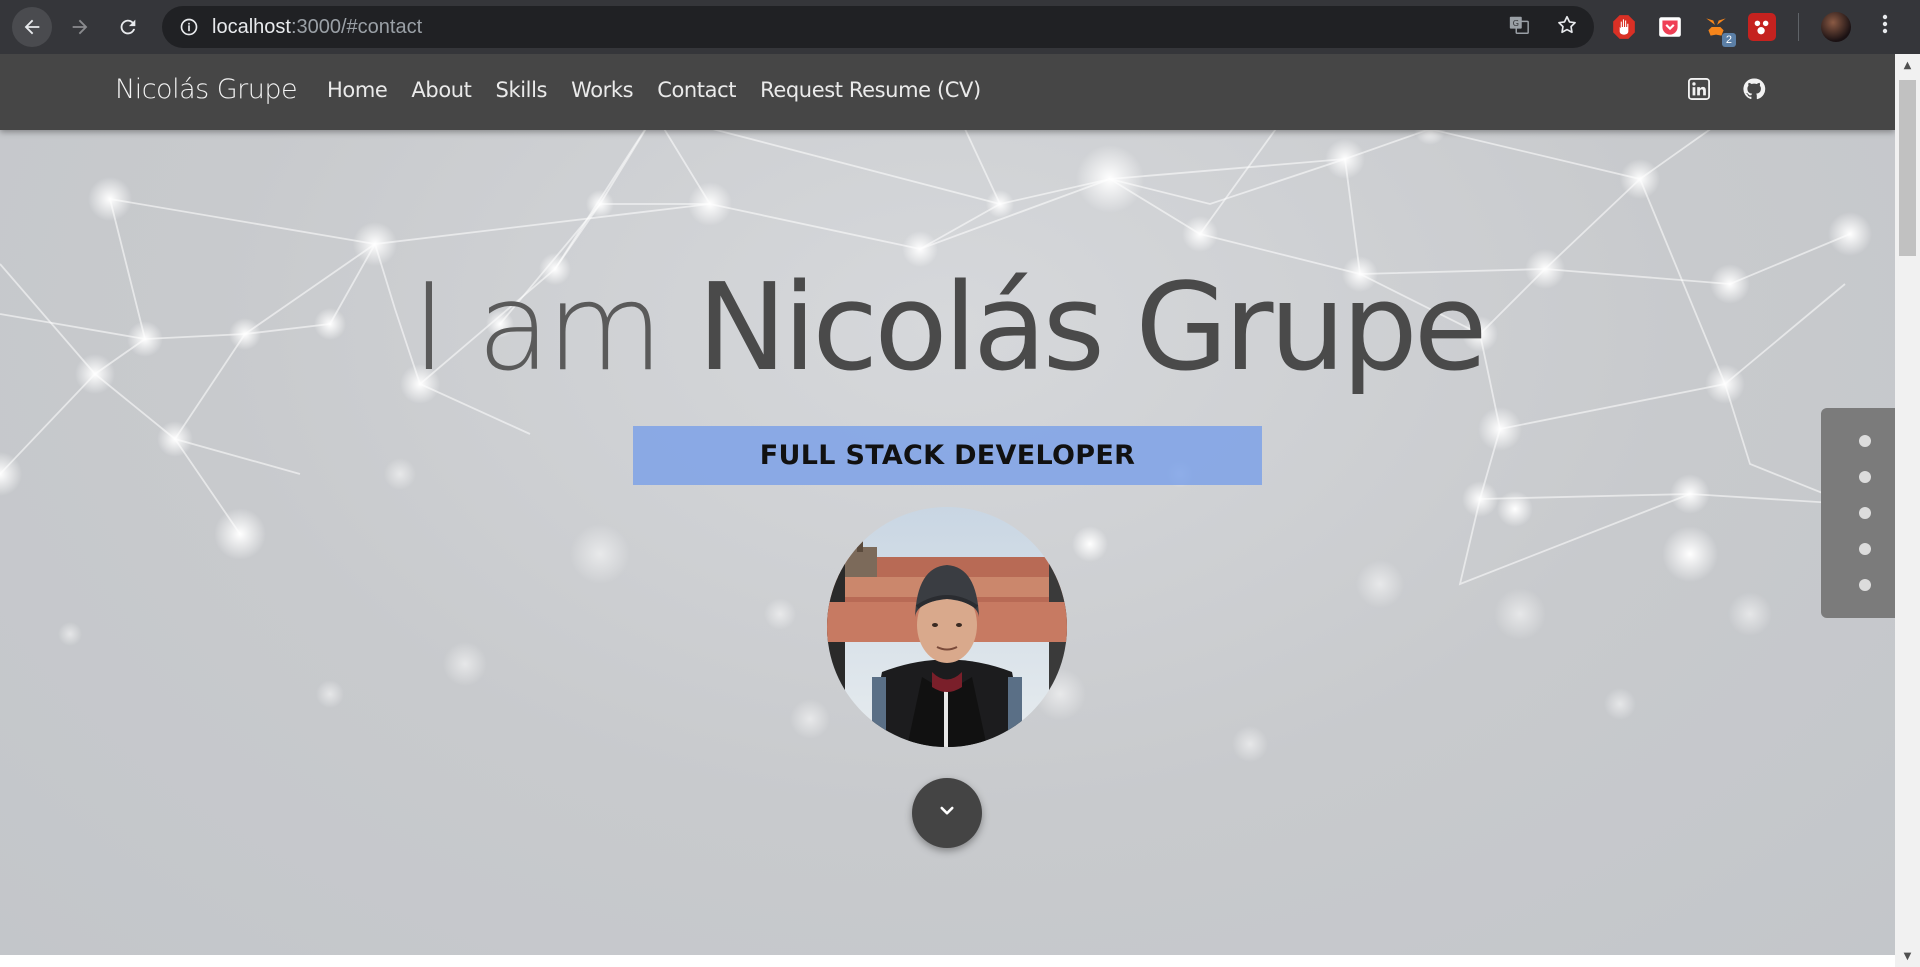  Describe the element at coordinates (1754, 89) in the screenshot. I see `github-icon` at that location.